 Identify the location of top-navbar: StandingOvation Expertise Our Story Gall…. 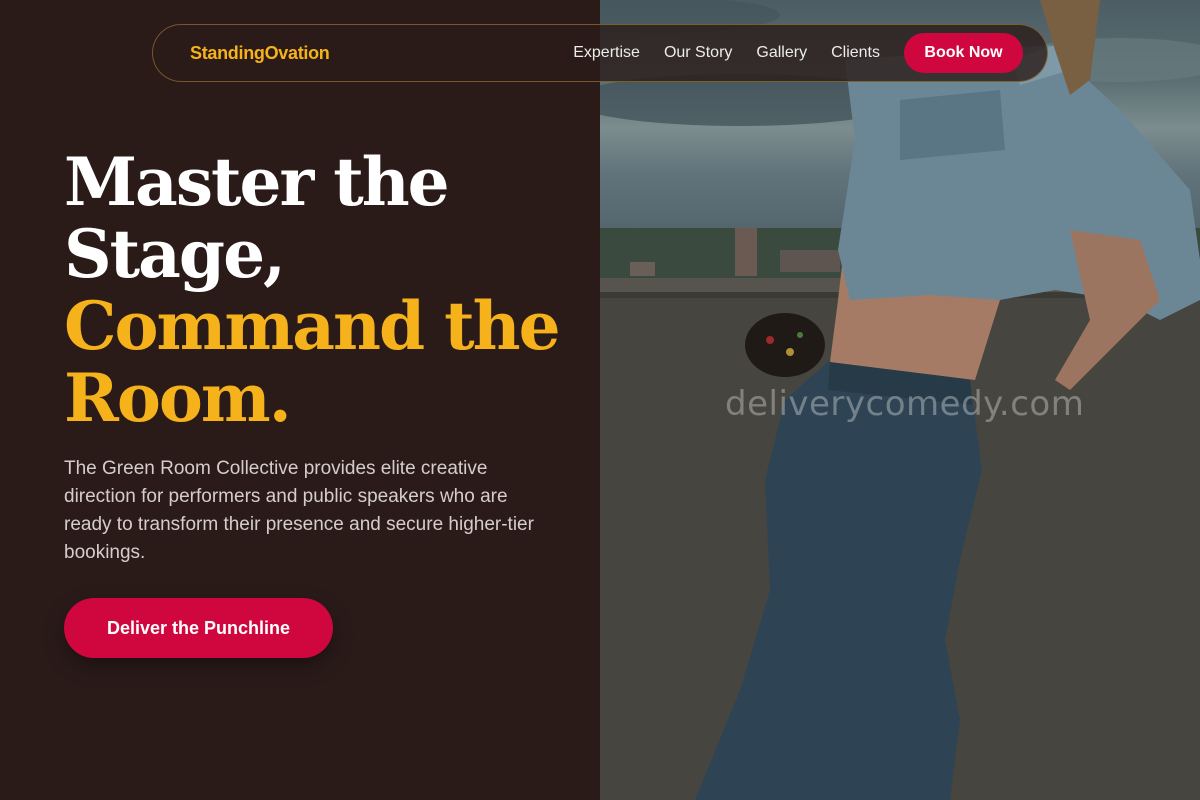
(600, 53).